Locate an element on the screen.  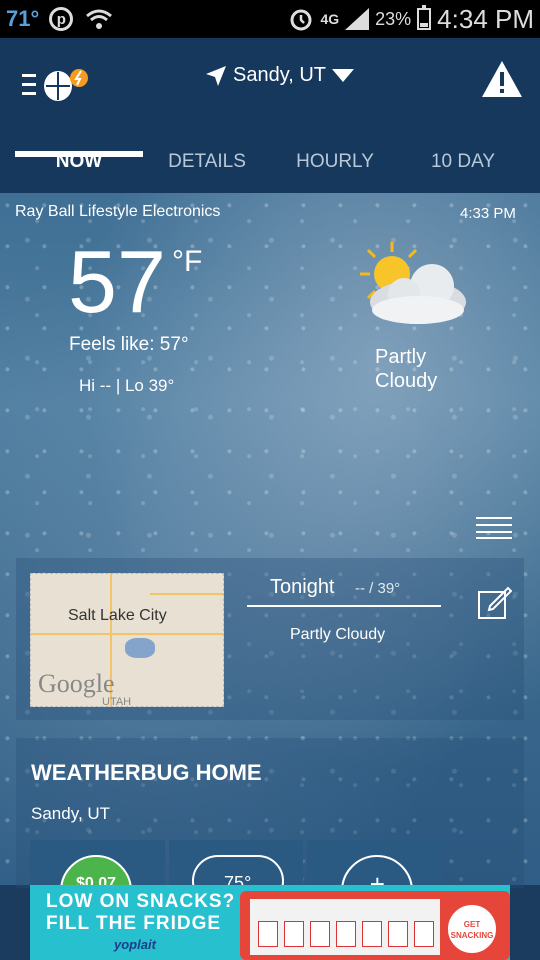
location-selector: Sandy, UT is located at coordinates (279, 75).